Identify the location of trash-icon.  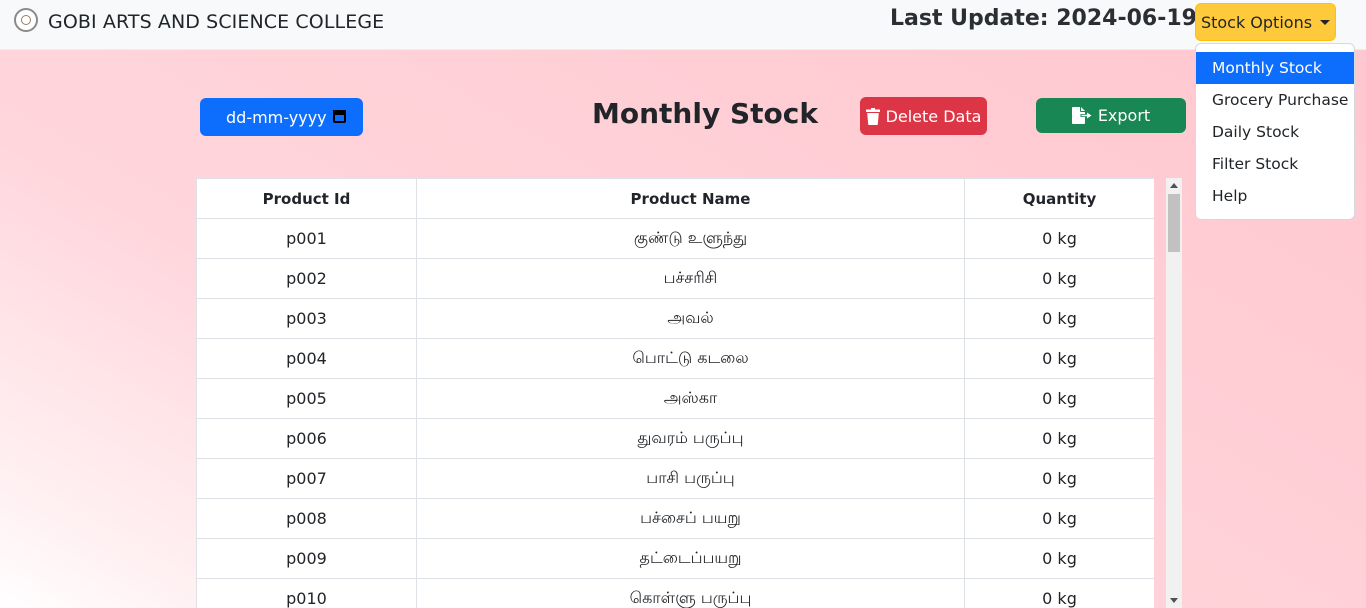
(872, 116).